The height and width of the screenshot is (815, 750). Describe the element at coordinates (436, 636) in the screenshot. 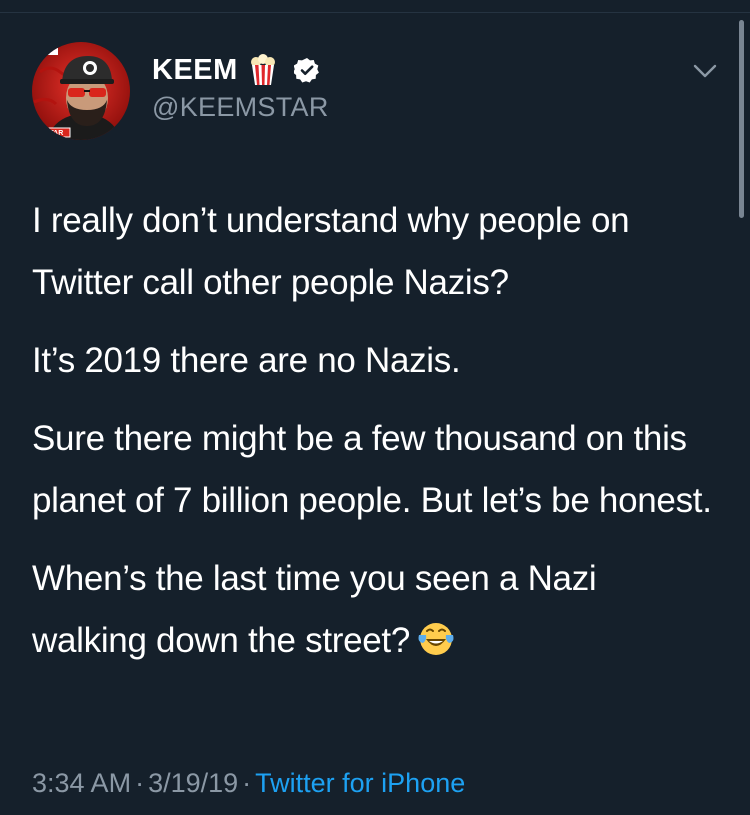

I see `face-with-tears-of-joy-icon` at that location.